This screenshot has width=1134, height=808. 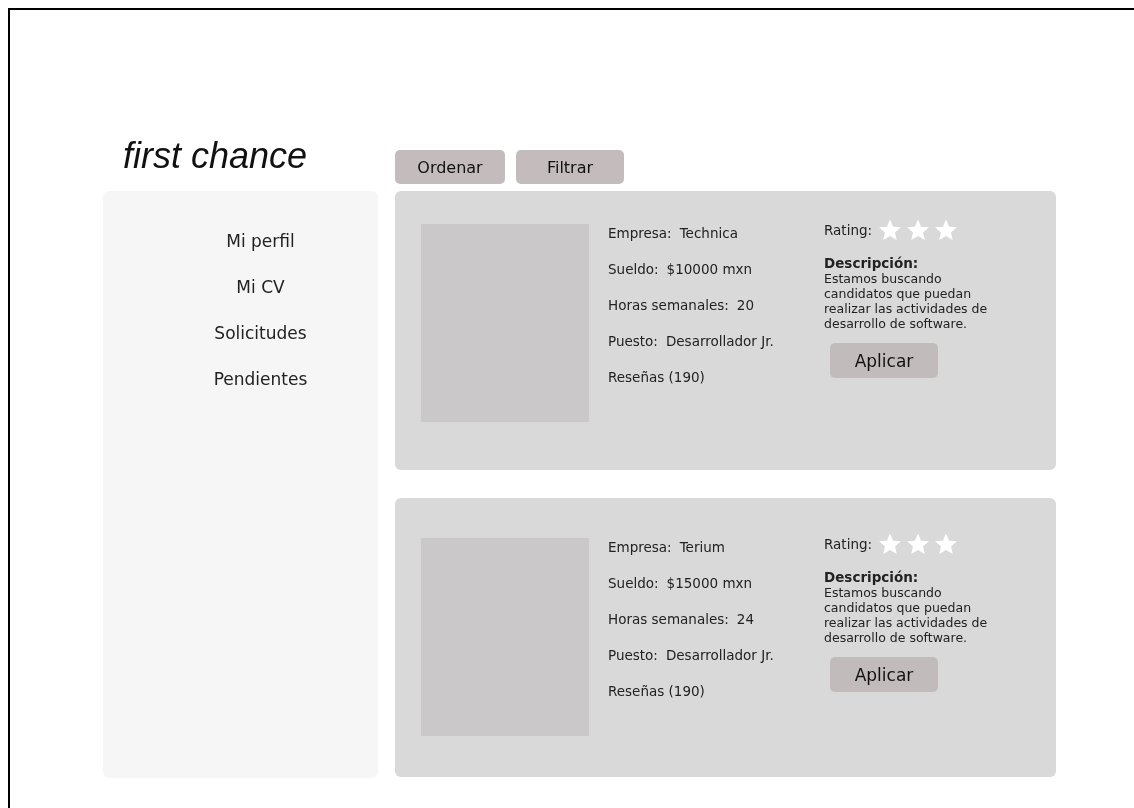 I want to click on field-value: $15000 mxn, so click(x=709, y=583).